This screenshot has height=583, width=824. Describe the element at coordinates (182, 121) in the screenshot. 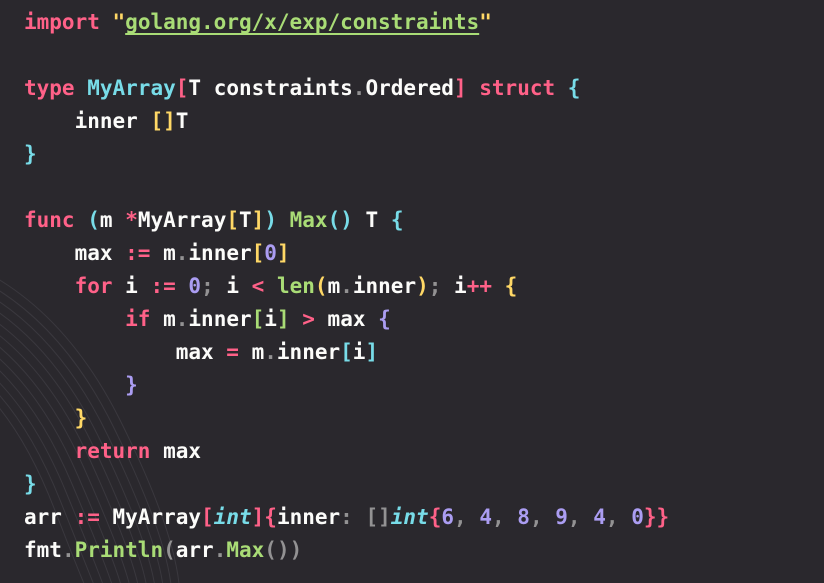

I see `code-token: T` at that location.